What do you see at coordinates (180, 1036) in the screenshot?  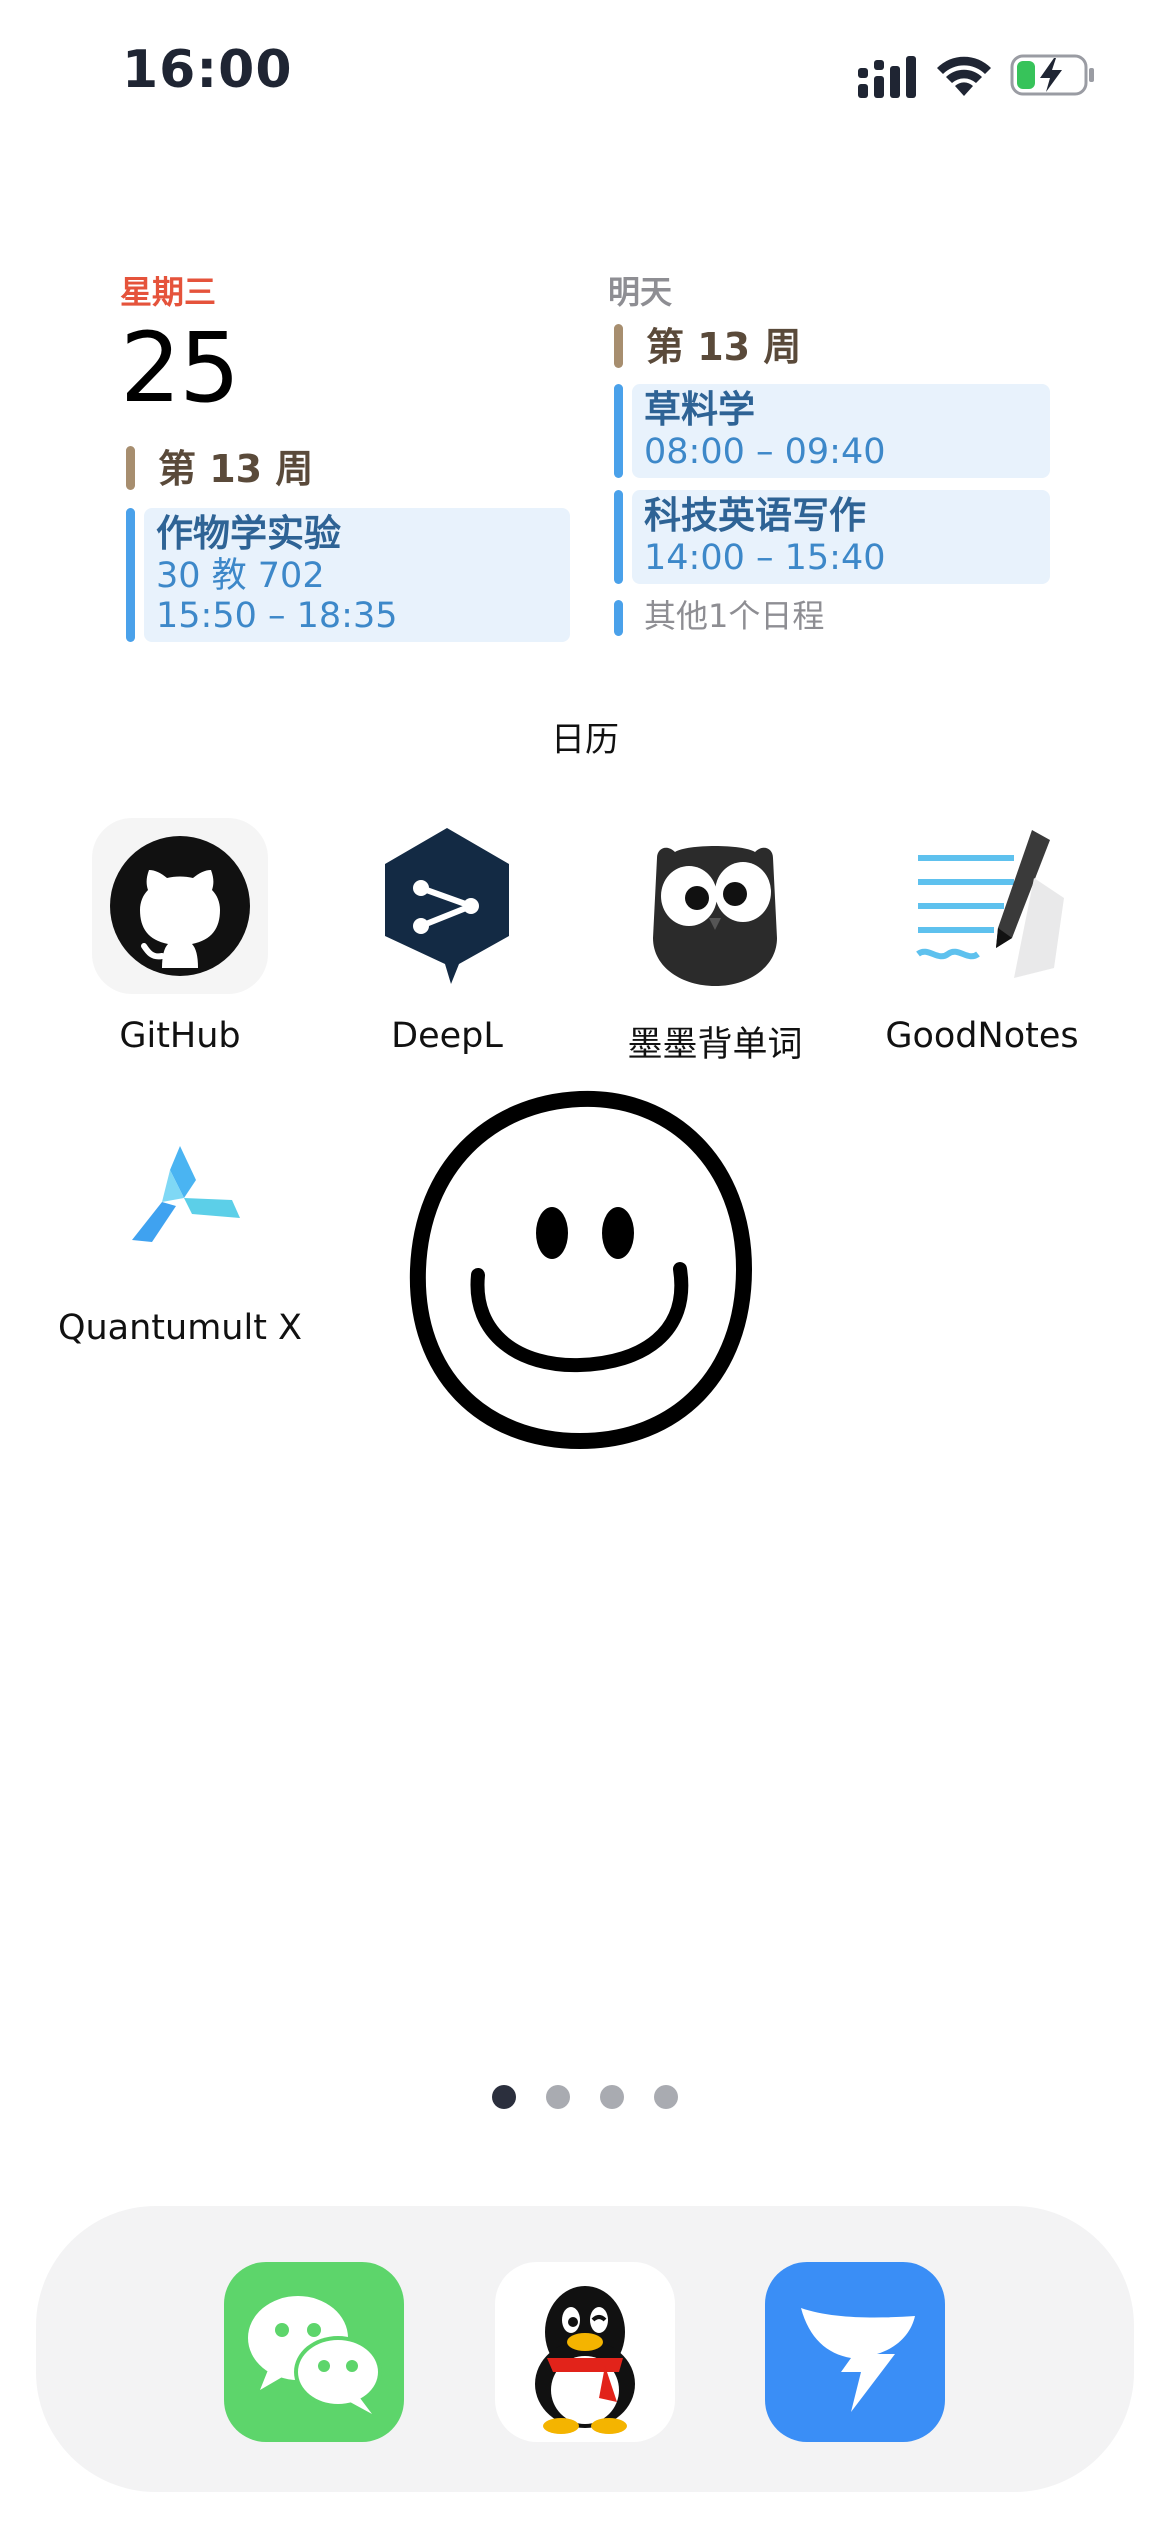 I see `app-label: GitHub` at bounding box center [180, 1036].